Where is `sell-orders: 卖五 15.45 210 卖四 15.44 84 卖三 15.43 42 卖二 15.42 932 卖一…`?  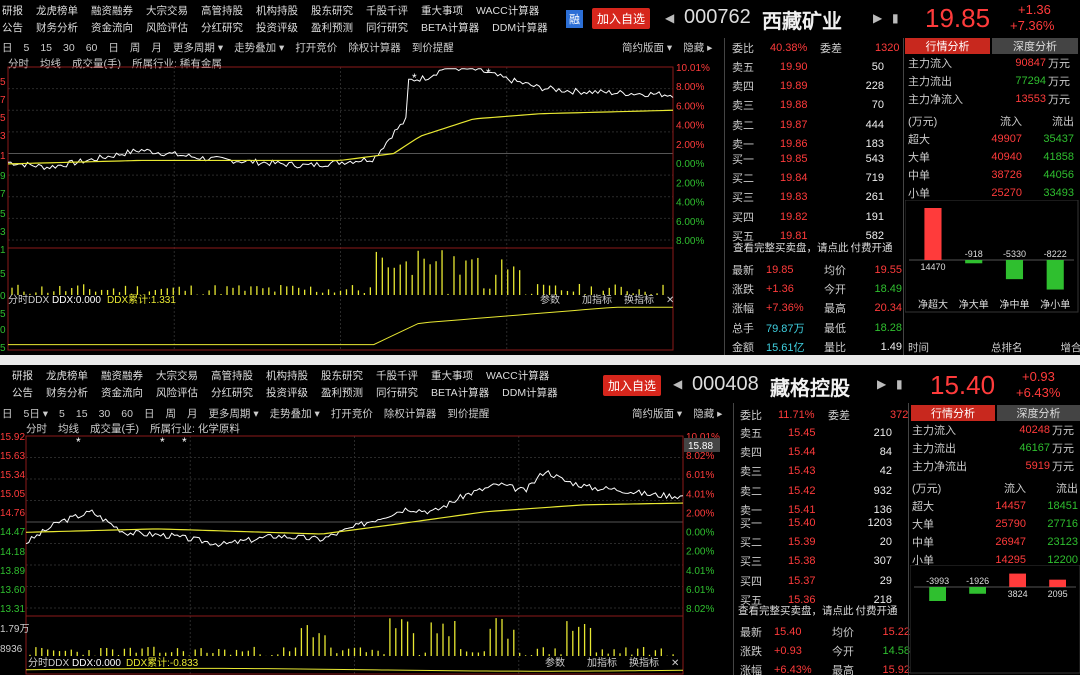 sell-orders: 卖五 15.45 210 卖四 15.44 84 卖三 15.43 42 卖二 15.42 932 卖一… is located at coordinates (820, 471).